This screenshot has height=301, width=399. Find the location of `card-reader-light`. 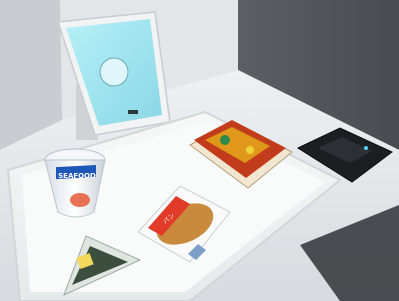

card-reader-light is located at coordinates (366, 148).